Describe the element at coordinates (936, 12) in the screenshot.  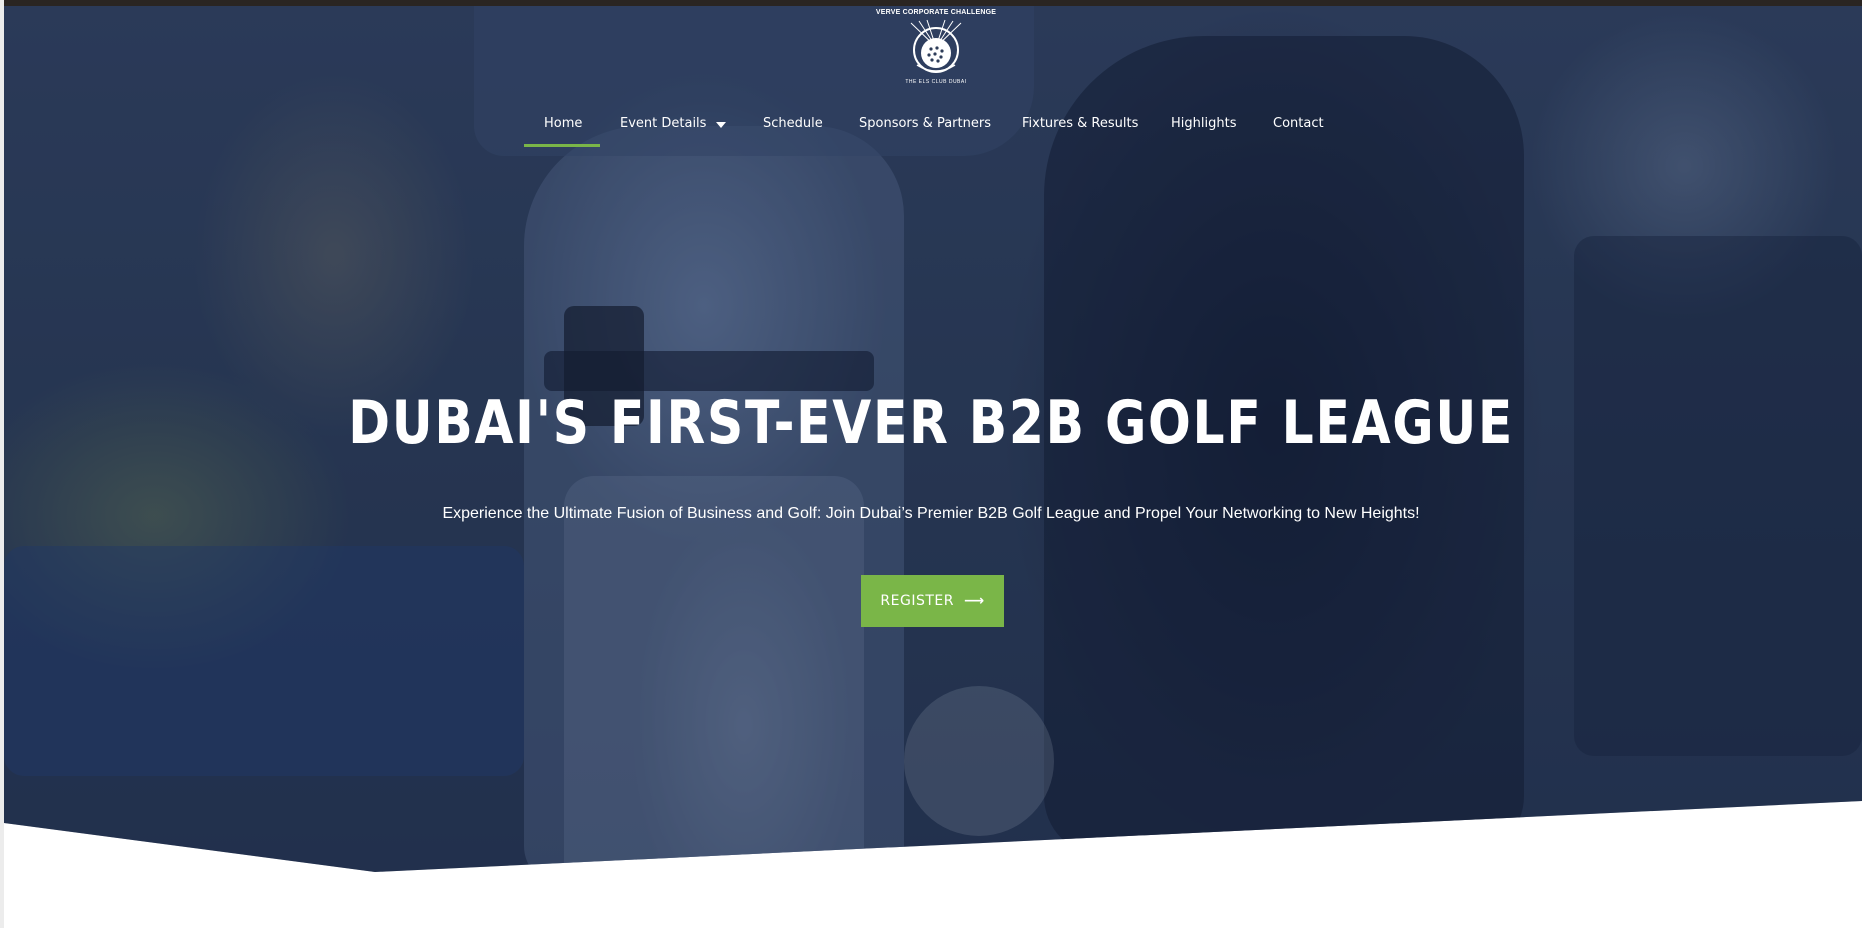
I see `logo-top-text: VERVE CORPORATE CHALLENGE` at that location.